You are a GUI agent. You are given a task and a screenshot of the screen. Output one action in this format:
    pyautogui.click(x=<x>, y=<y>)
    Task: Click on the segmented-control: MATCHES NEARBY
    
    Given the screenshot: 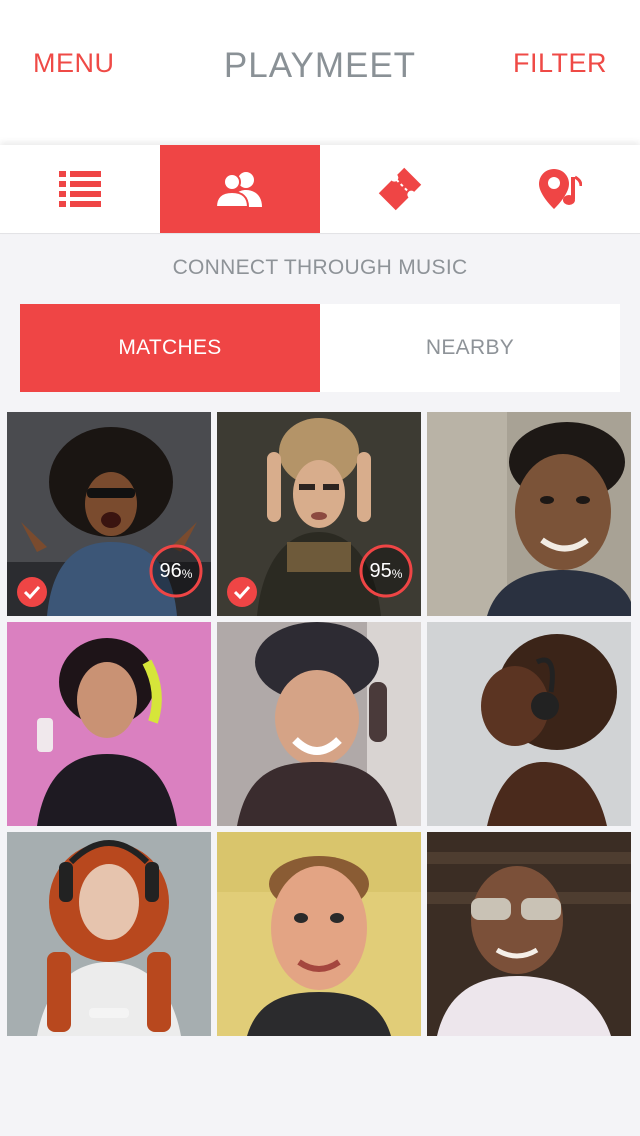 What is the action you would take?
    pyautogui.click(x=320, y=348)
    